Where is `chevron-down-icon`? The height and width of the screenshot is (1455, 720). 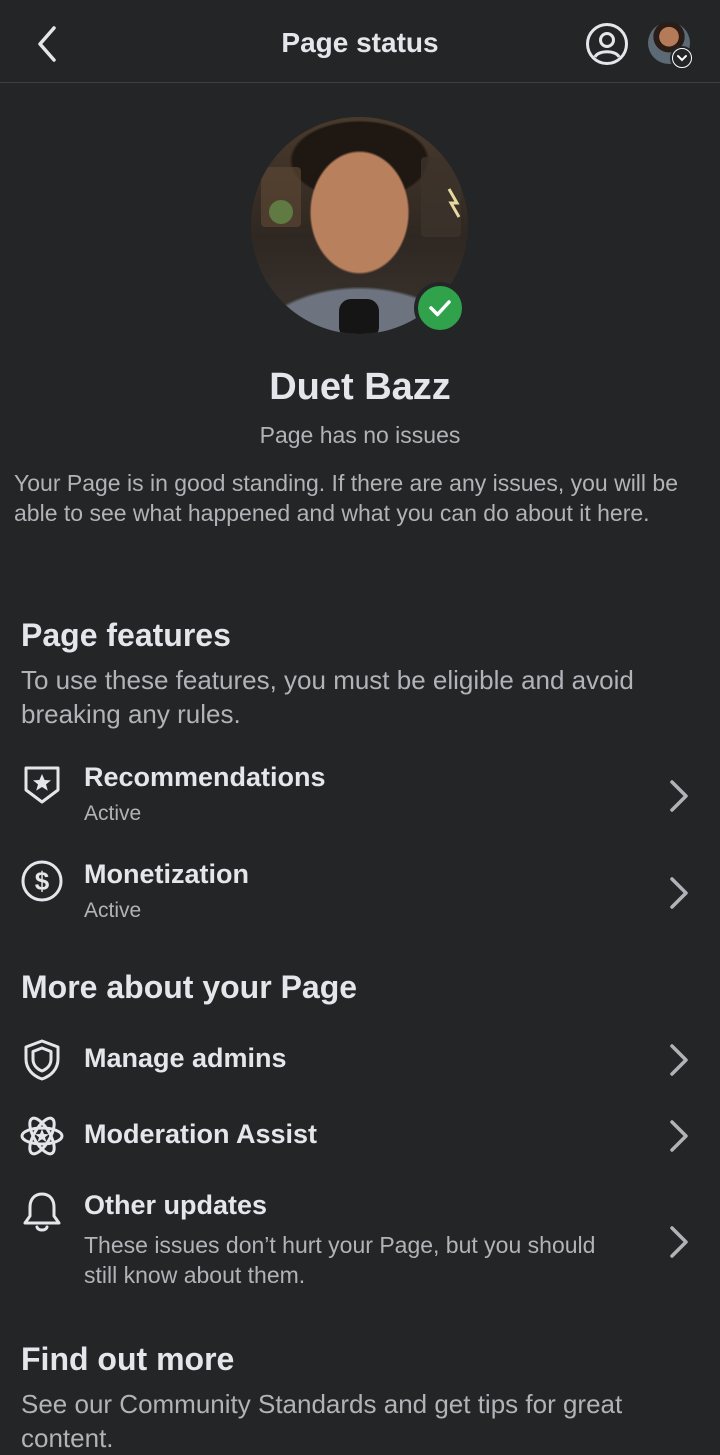
chevron-down-icon is located at coordinates (682, 58).